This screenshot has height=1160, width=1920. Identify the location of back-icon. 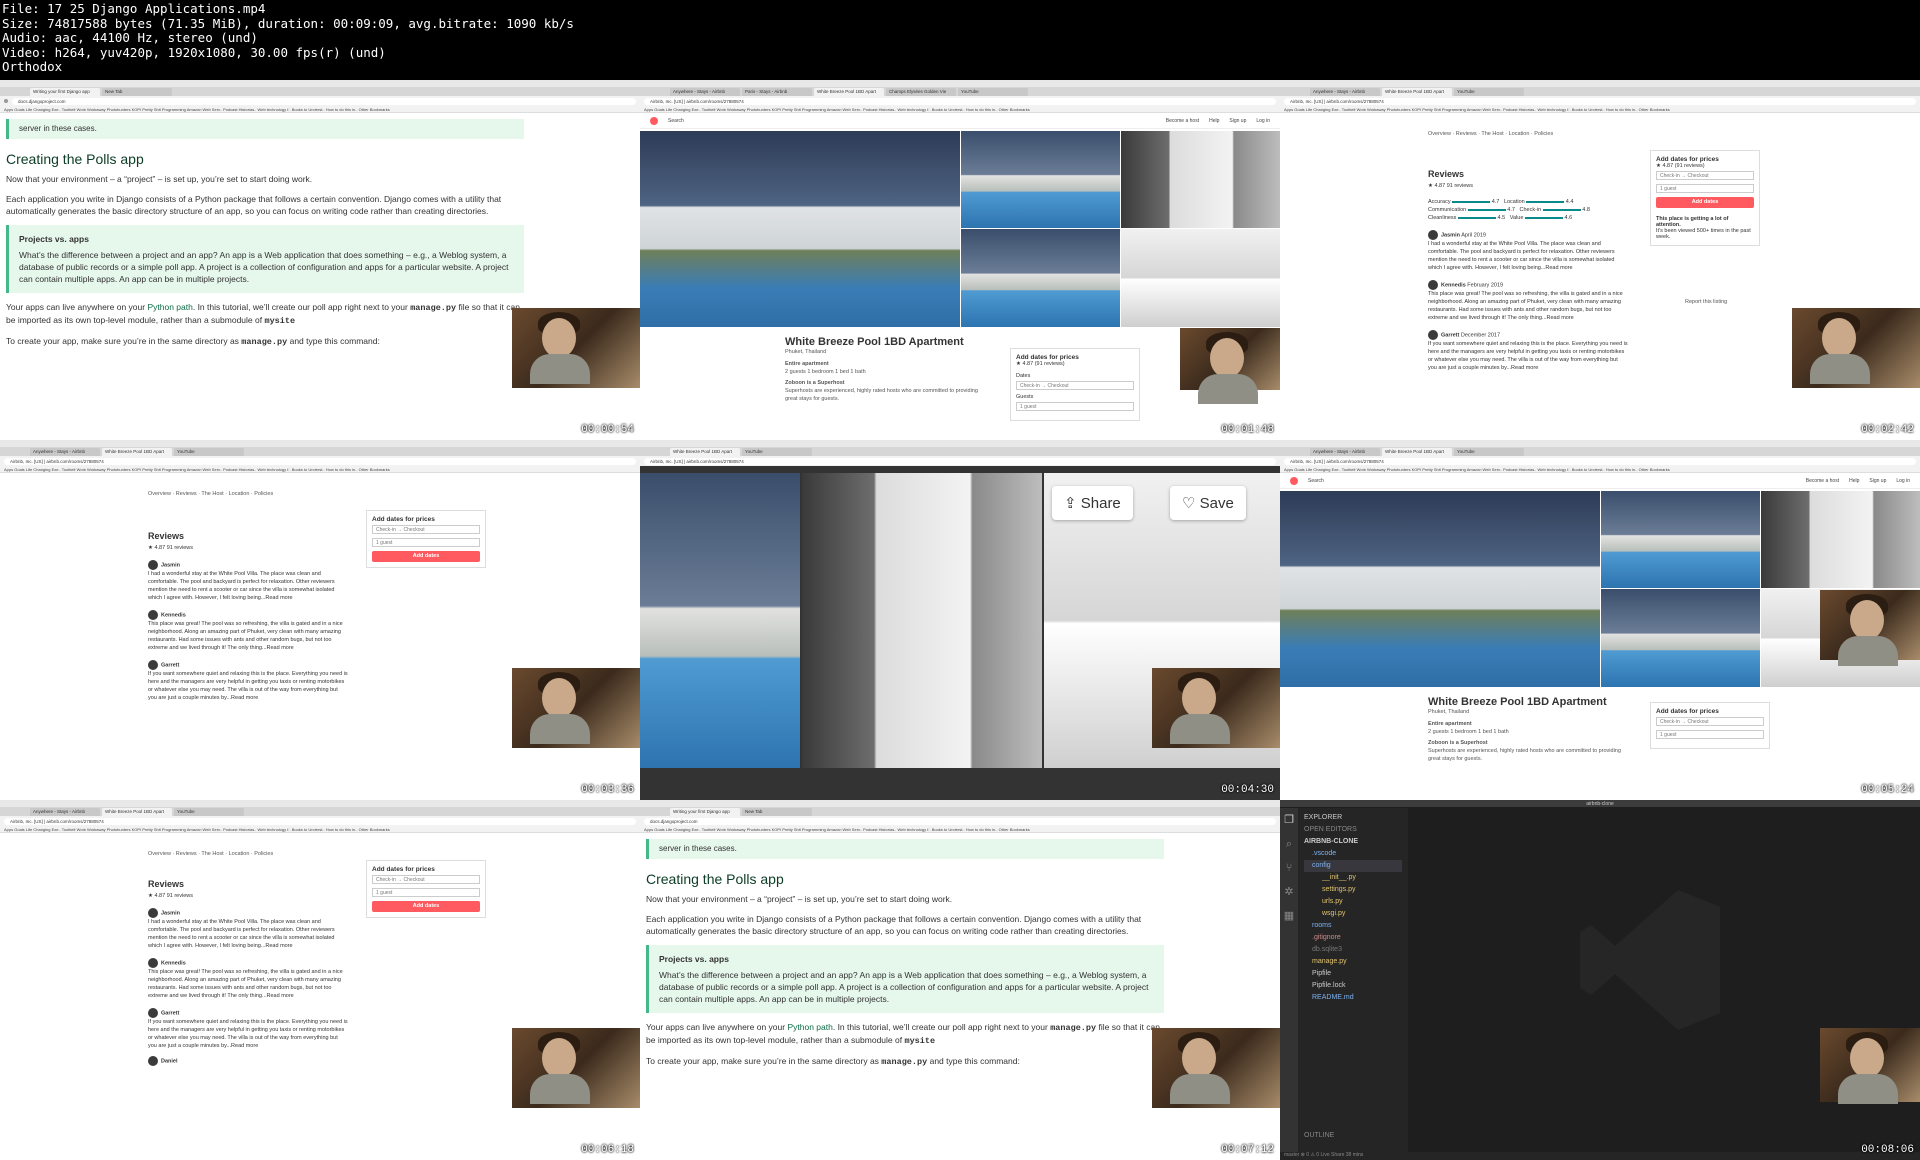
(6, 101).